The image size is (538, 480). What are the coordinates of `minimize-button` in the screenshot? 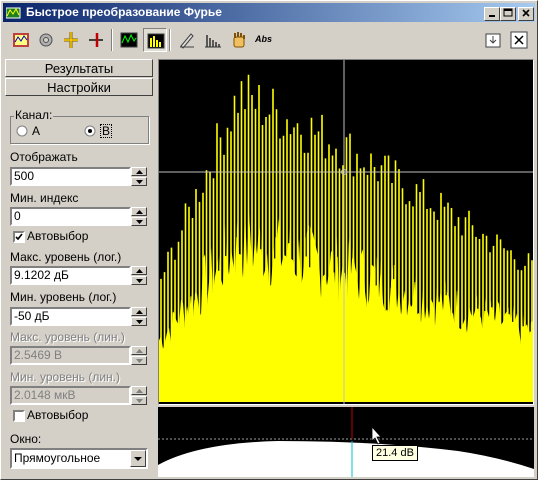 It's located at (492, 14).